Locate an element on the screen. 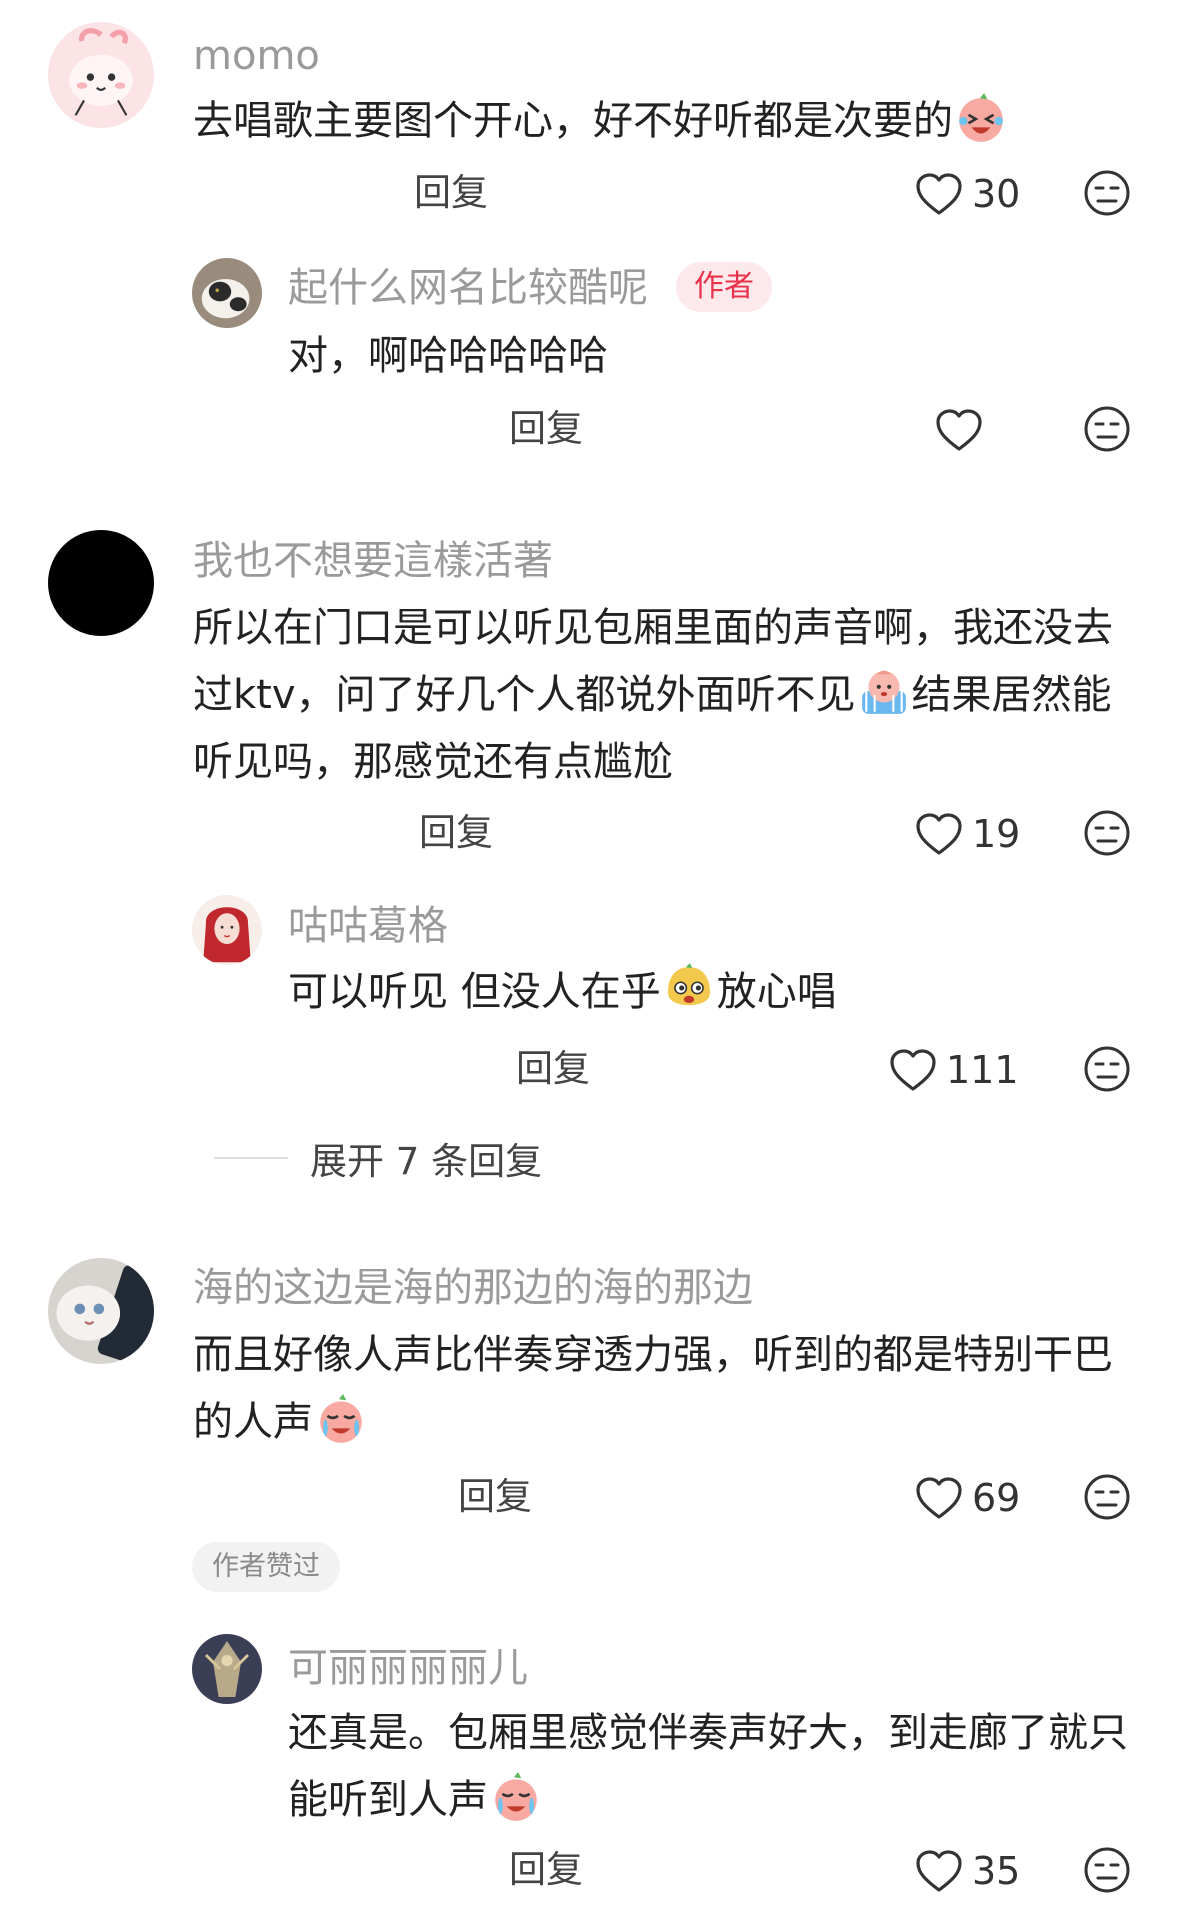 The width and height of the screenshot is (1178, 1915). like-button: 111 is located at coordinates (953, 1070).